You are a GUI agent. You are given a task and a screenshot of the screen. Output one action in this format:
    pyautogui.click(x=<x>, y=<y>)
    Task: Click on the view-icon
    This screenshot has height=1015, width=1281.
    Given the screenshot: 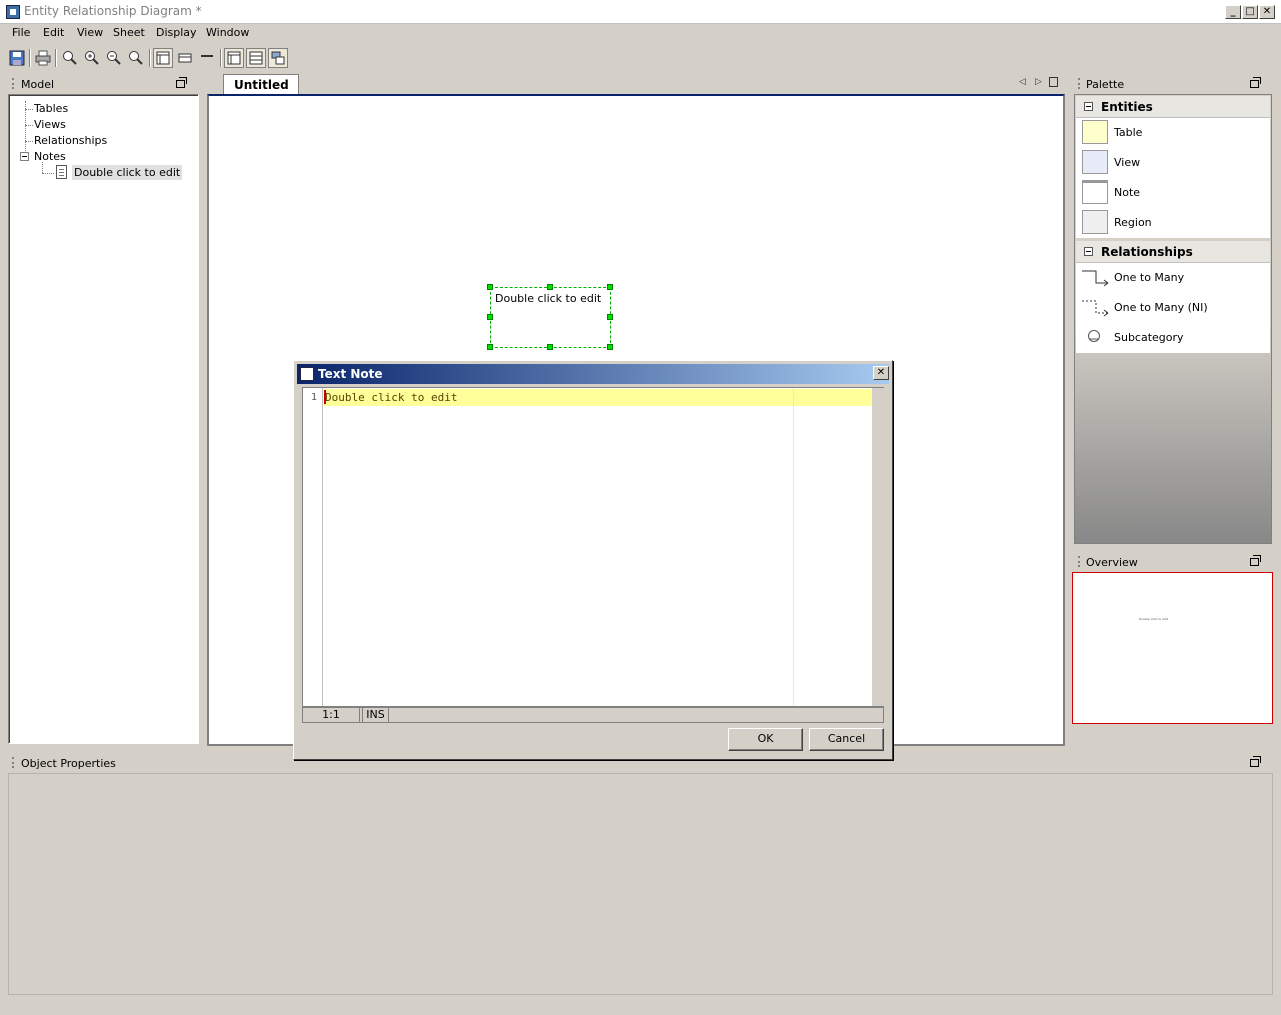 What is the action you would take?
    pyautogui.click(x=1095, y=162)
    